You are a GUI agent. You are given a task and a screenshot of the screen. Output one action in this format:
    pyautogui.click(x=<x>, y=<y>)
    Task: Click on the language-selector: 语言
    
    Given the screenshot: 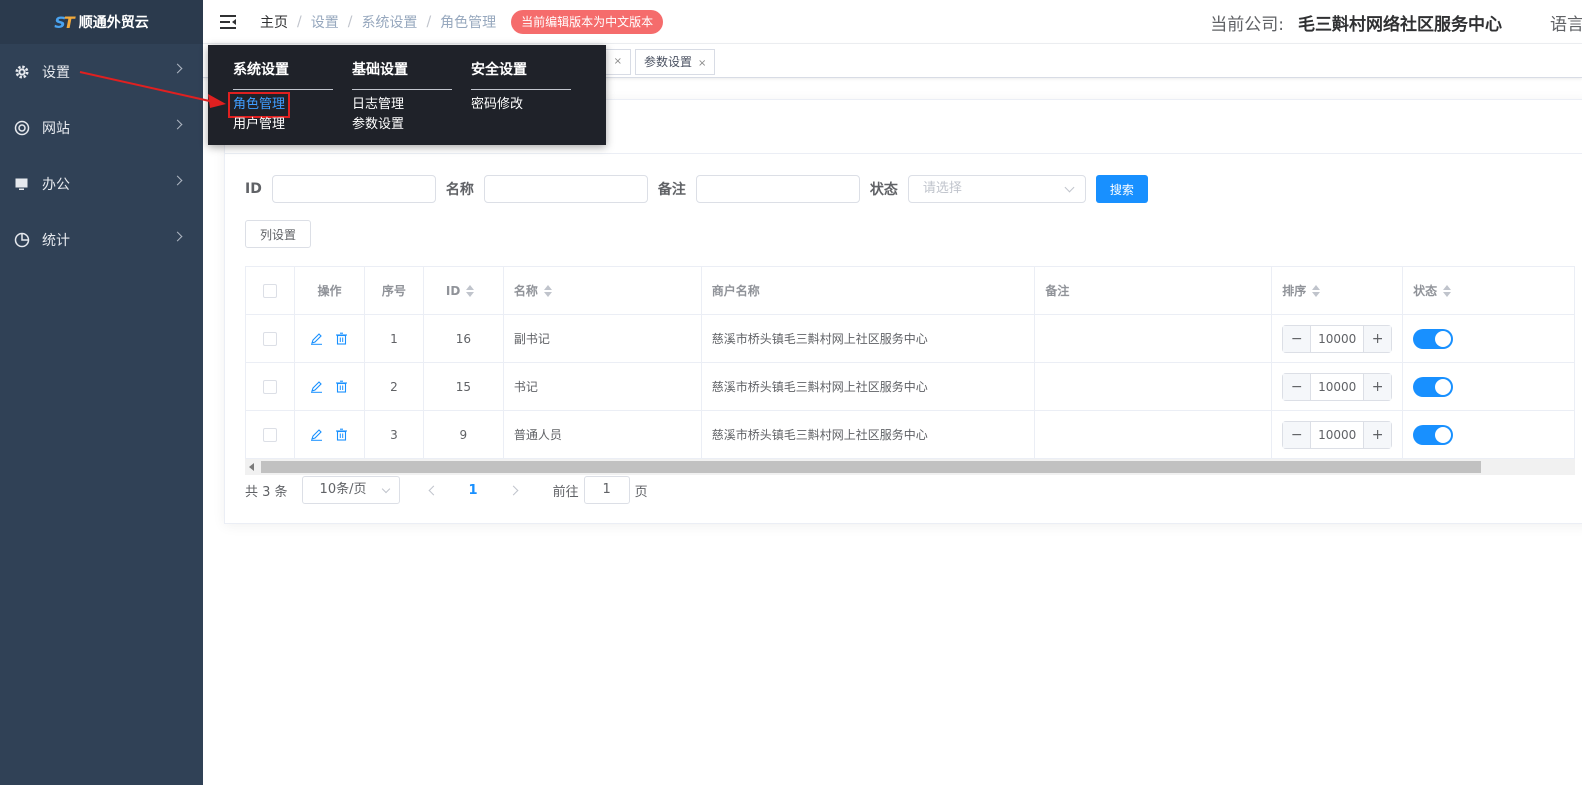 What is the action you would take?
    pyautogui.click(x=1566, y=22)
    